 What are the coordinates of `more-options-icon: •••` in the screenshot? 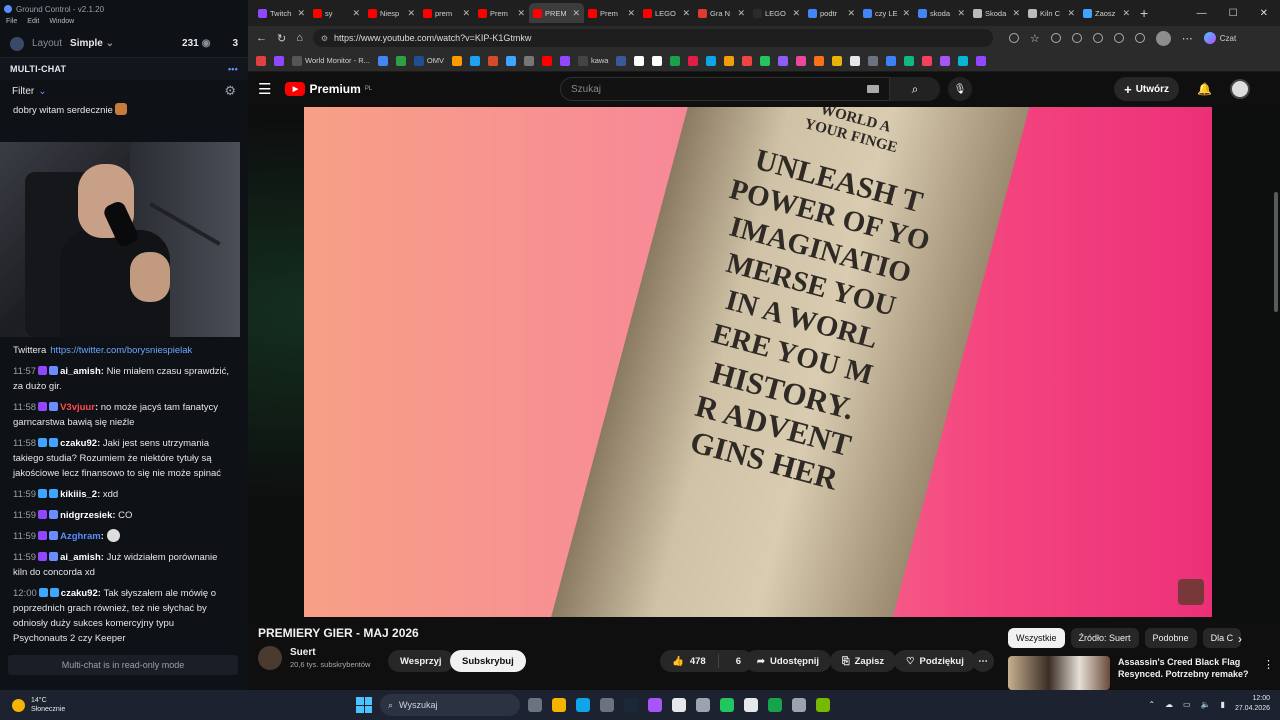 It's located at (233, 69).